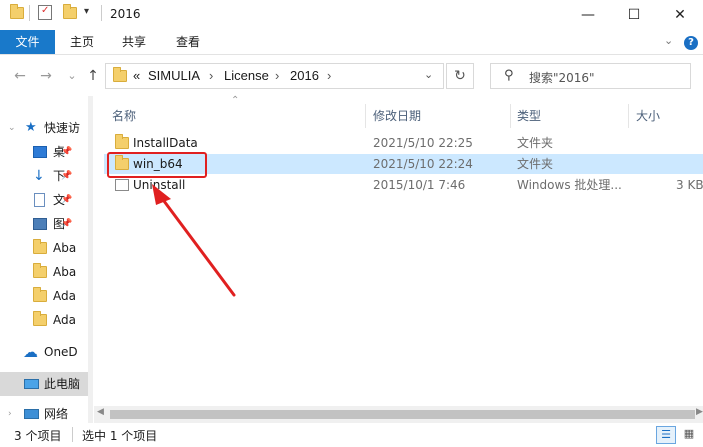 The height and width of the screenshot is (447, 703). What do you see at coordinates (235, 100) in the screenshot?
I see `sort-ascending-icon: ⌃` at bounding box center [235, 100].